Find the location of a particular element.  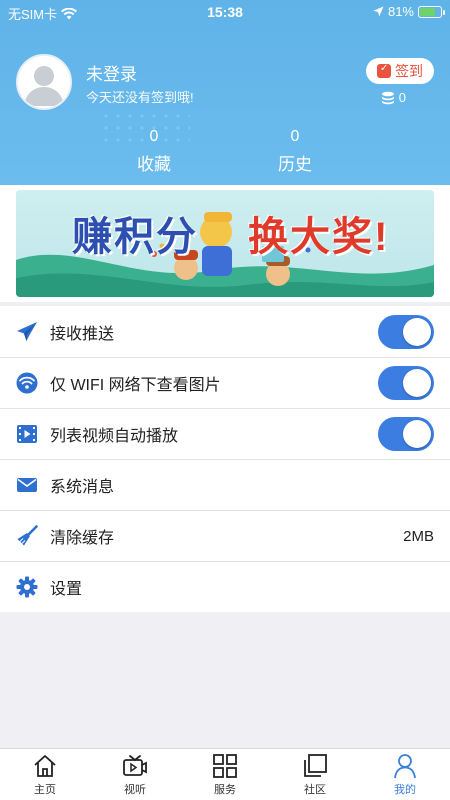

home-icon is located at coordinates (45, 766).